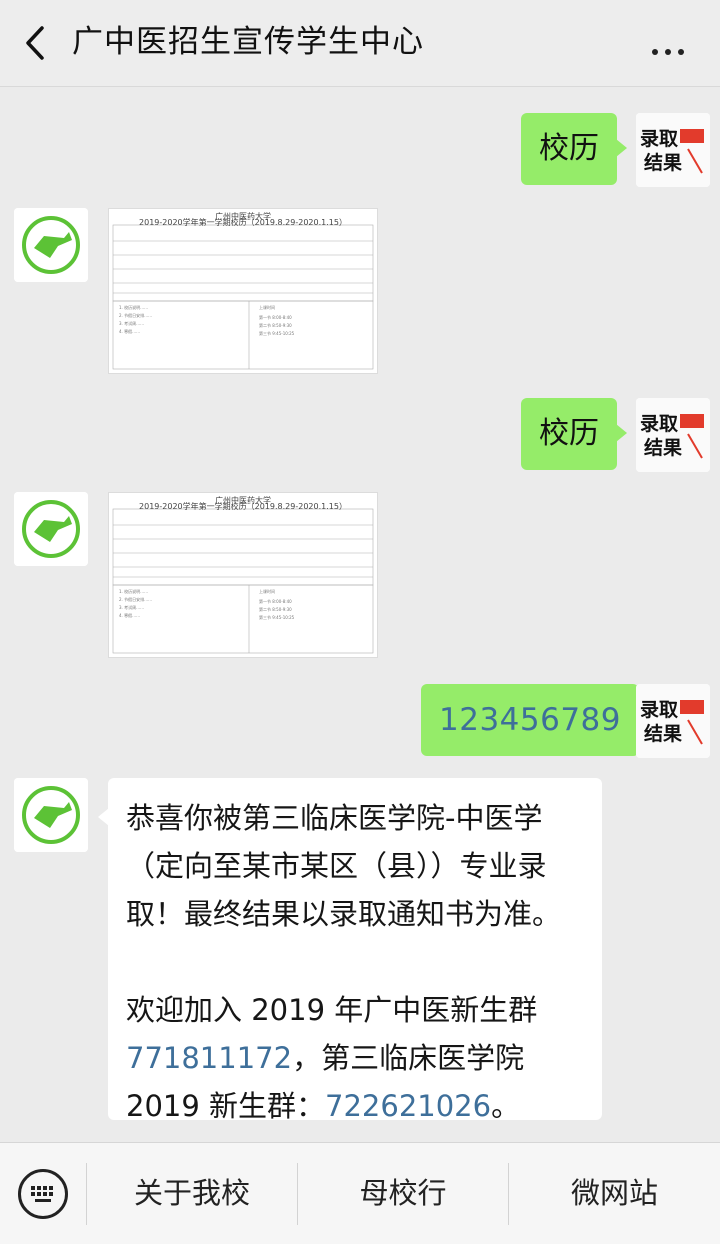  Describe the element at coordinates (248, 42) in the screenshot. I see `chat-title: 广中医招生宣传学生中心` at that location.